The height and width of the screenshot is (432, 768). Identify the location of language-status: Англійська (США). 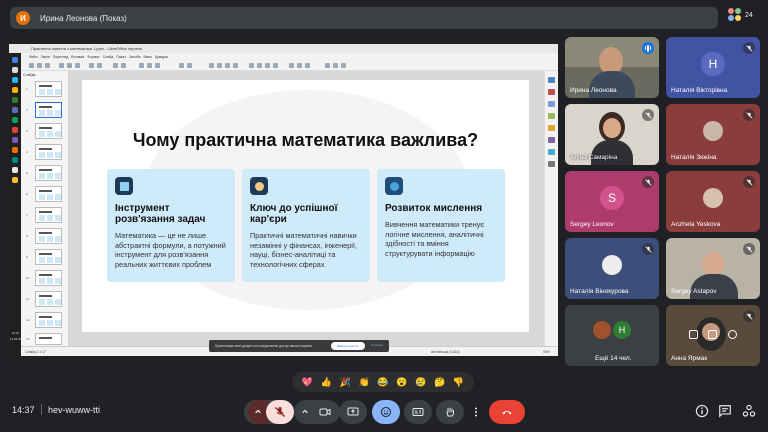
(445, 352).